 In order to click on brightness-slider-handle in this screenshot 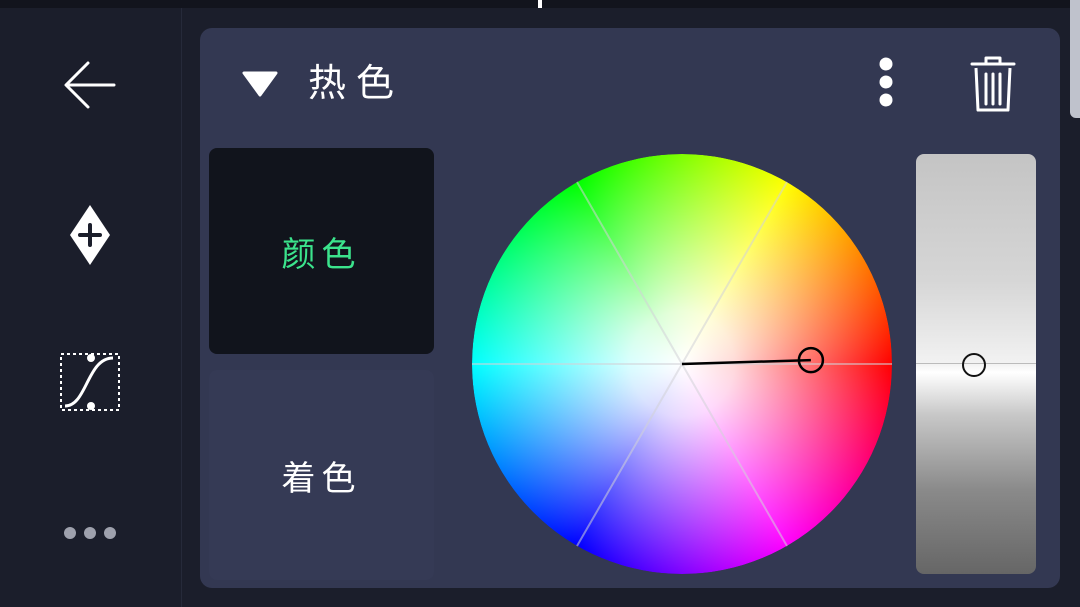, I will do `click(974, 365)`.